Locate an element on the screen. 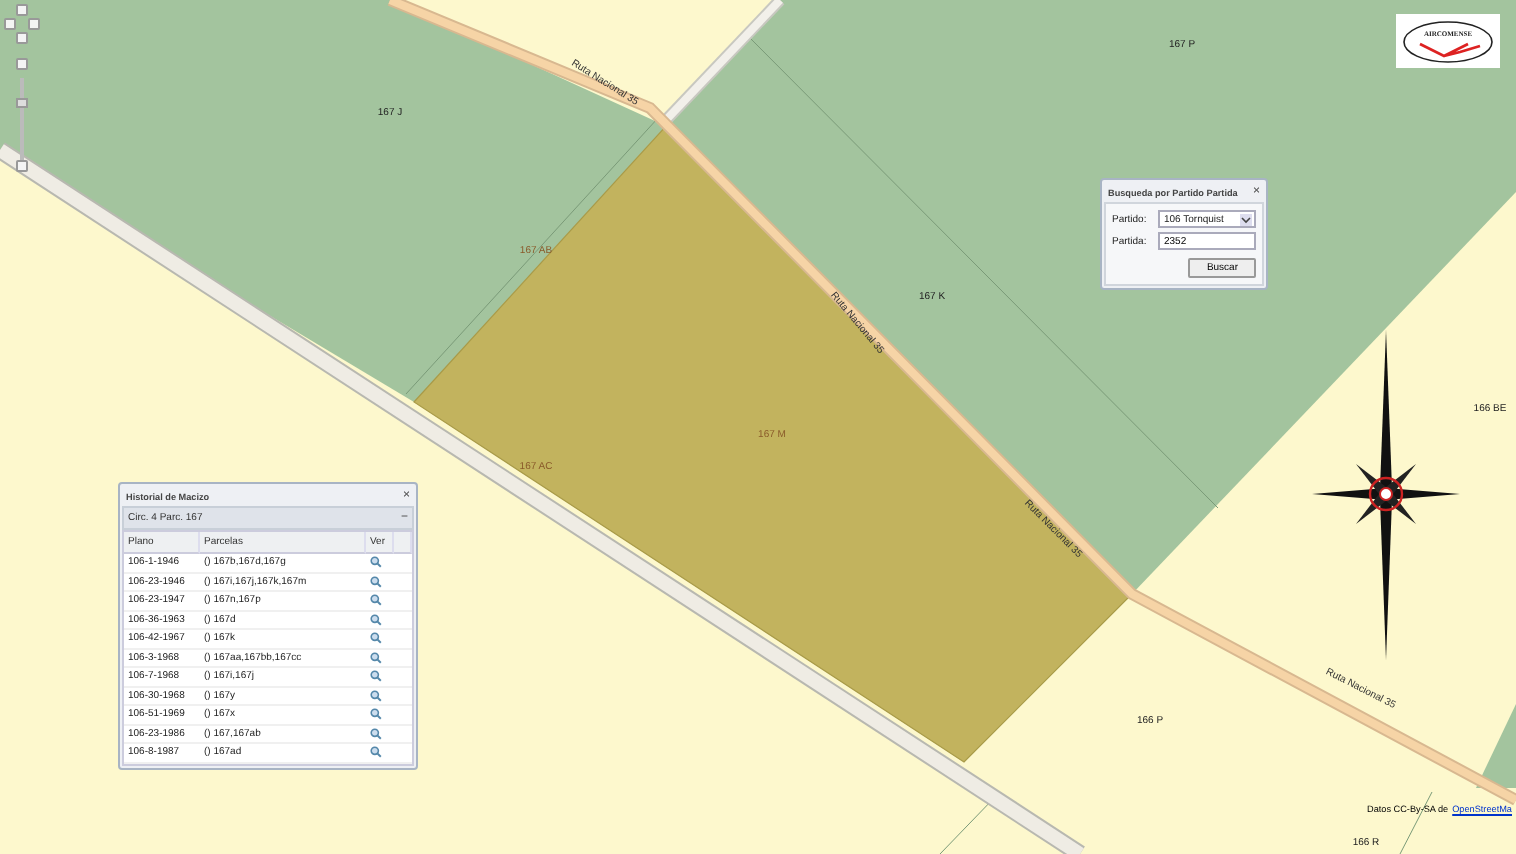 The height and width of the screenshot is (854, 1516). pan-left-button is located at coordinates (10, 24).